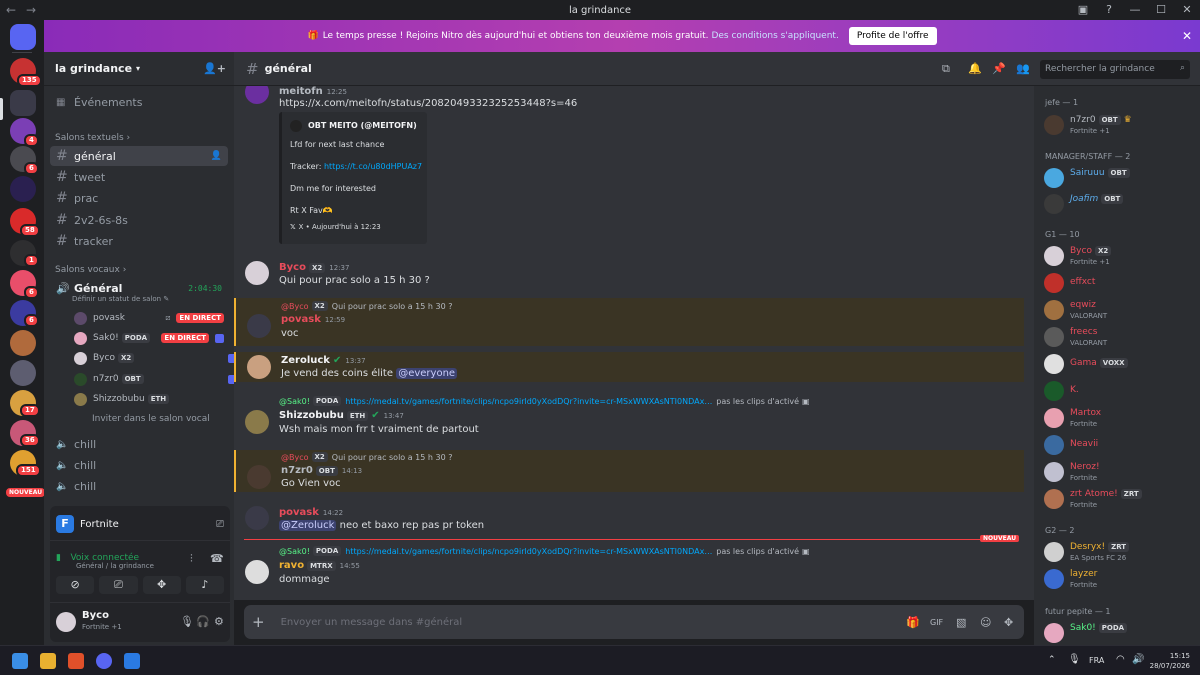 The width and height of the screenshot is (1200, 675). I want to click on microphone-icon: 🎙, so click(187, 621).